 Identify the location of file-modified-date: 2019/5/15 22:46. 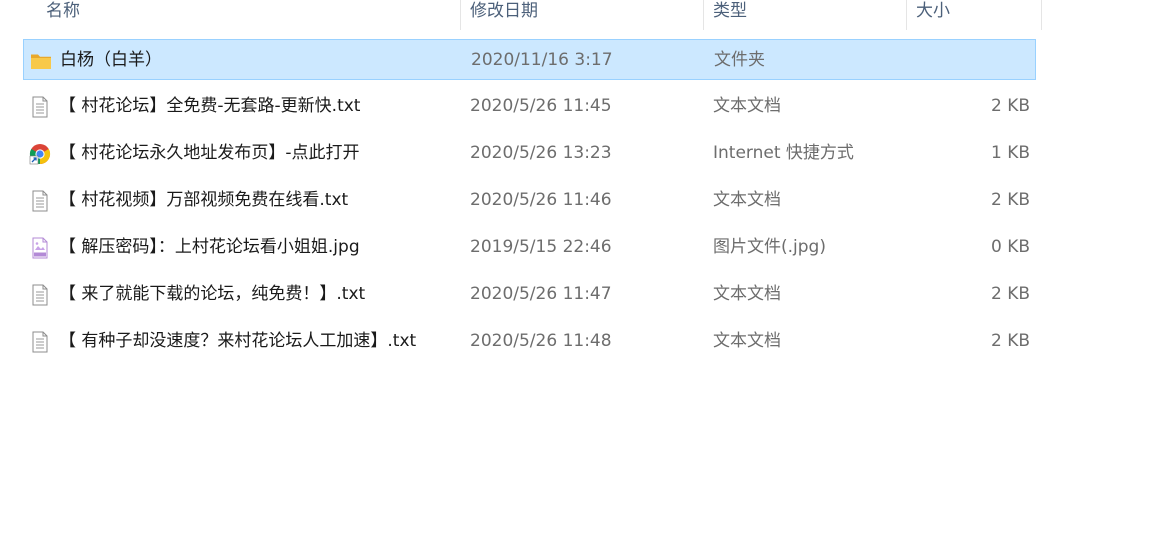
(541, 247).